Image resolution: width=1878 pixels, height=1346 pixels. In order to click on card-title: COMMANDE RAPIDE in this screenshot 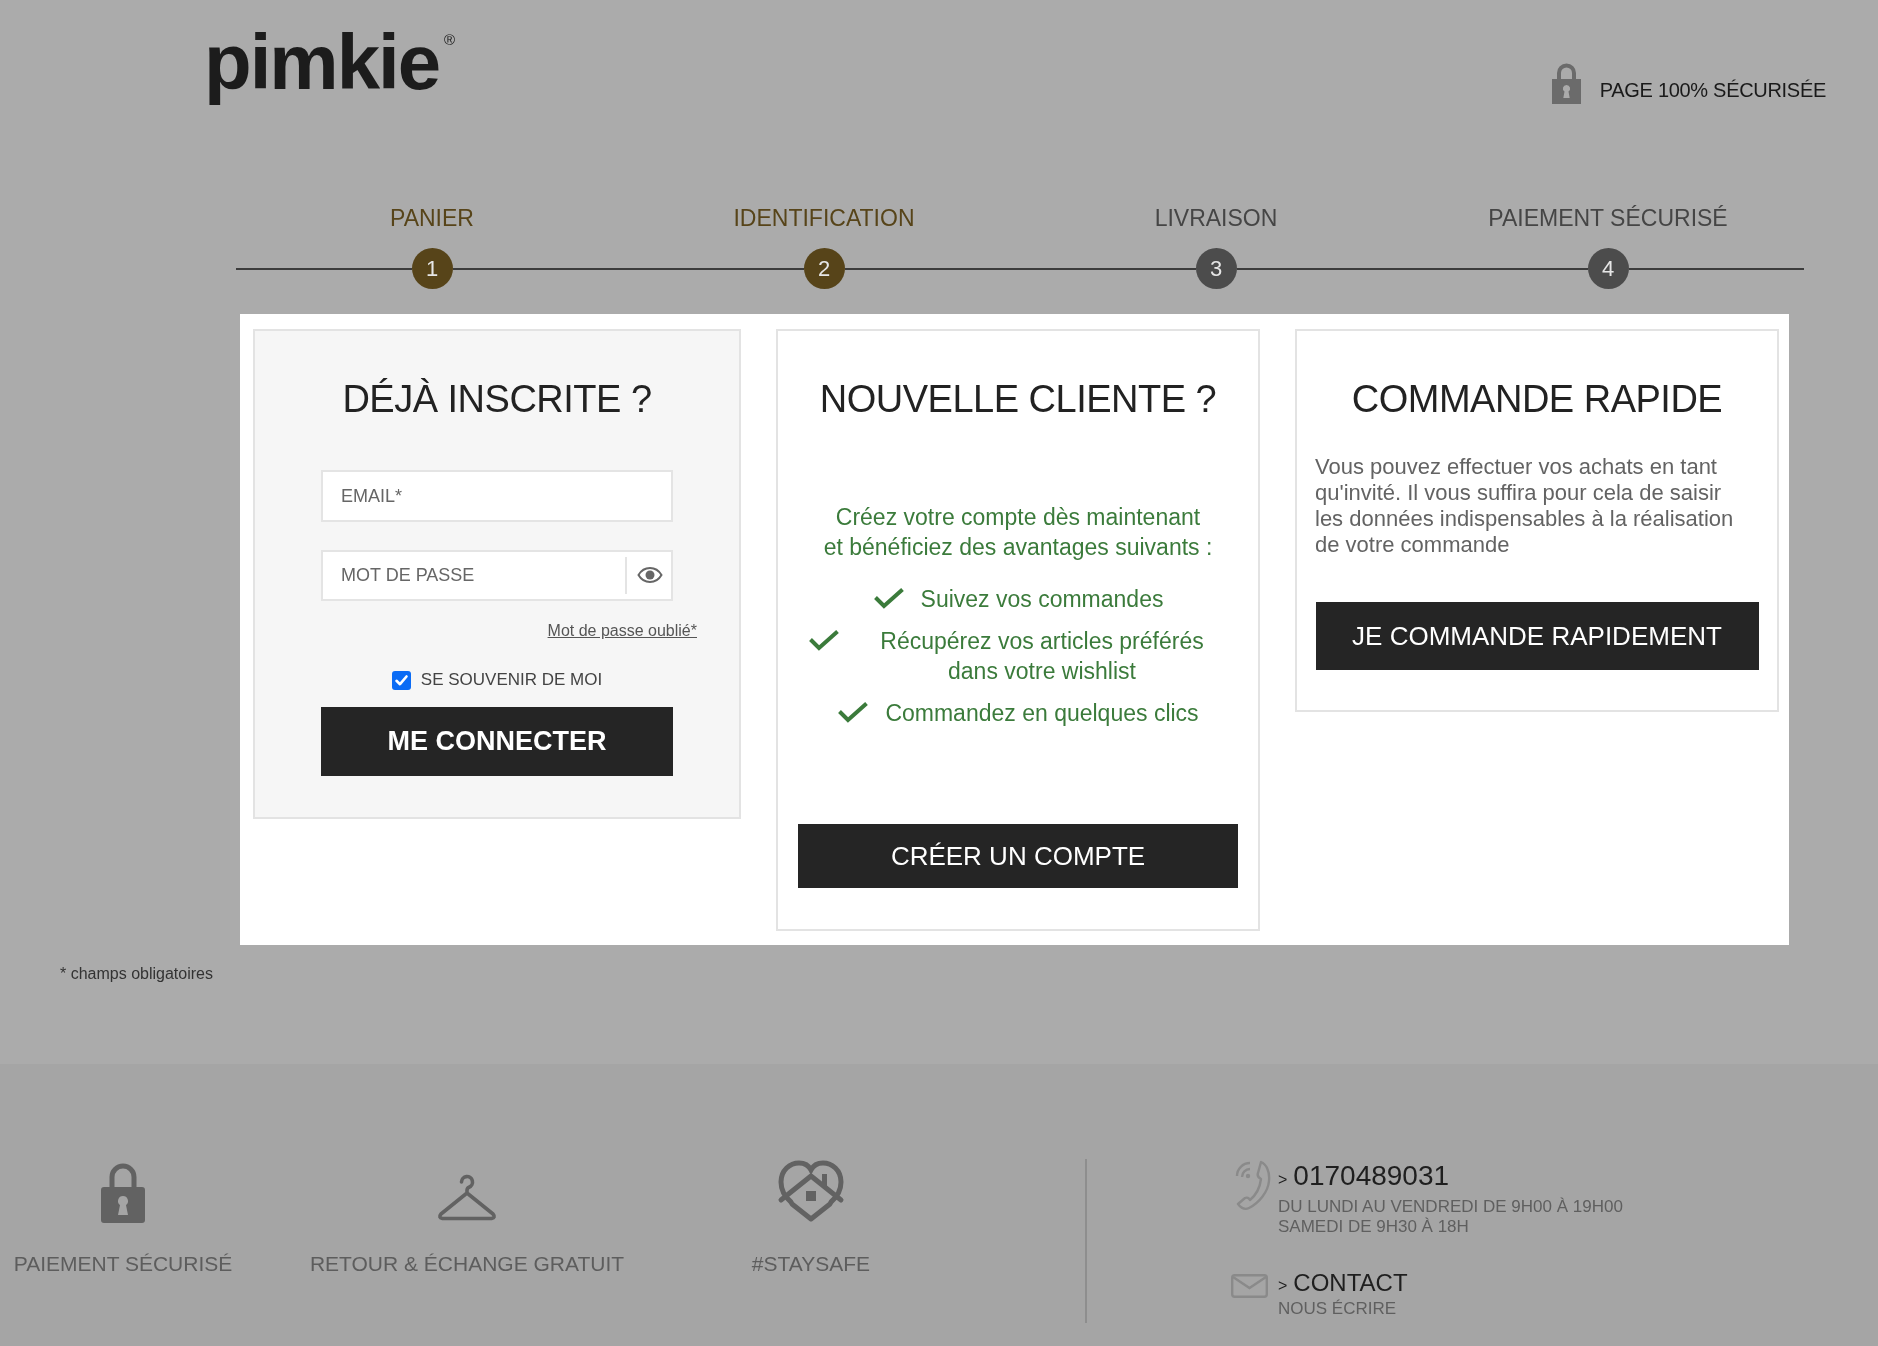, I will do `click(1537, 399)`.